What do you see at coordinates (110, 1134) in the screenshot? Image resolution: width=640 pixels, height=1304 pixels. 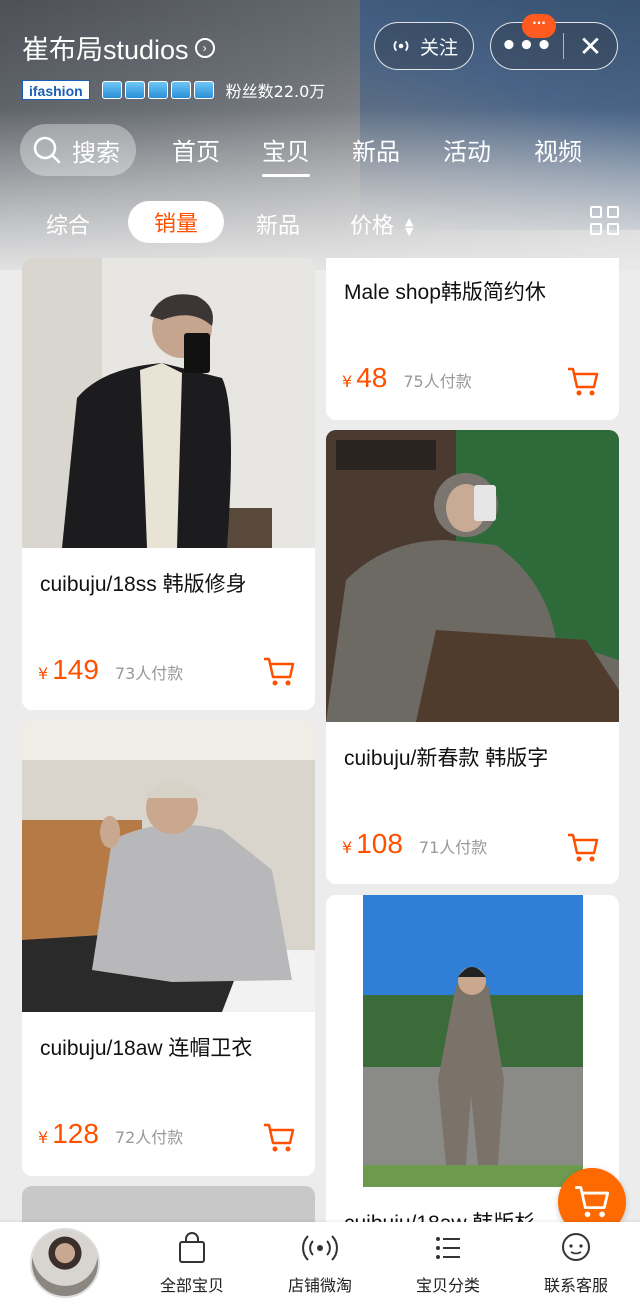 I see `price-row: ¥ 128 72人付款` at bounding box center [110, 1134].